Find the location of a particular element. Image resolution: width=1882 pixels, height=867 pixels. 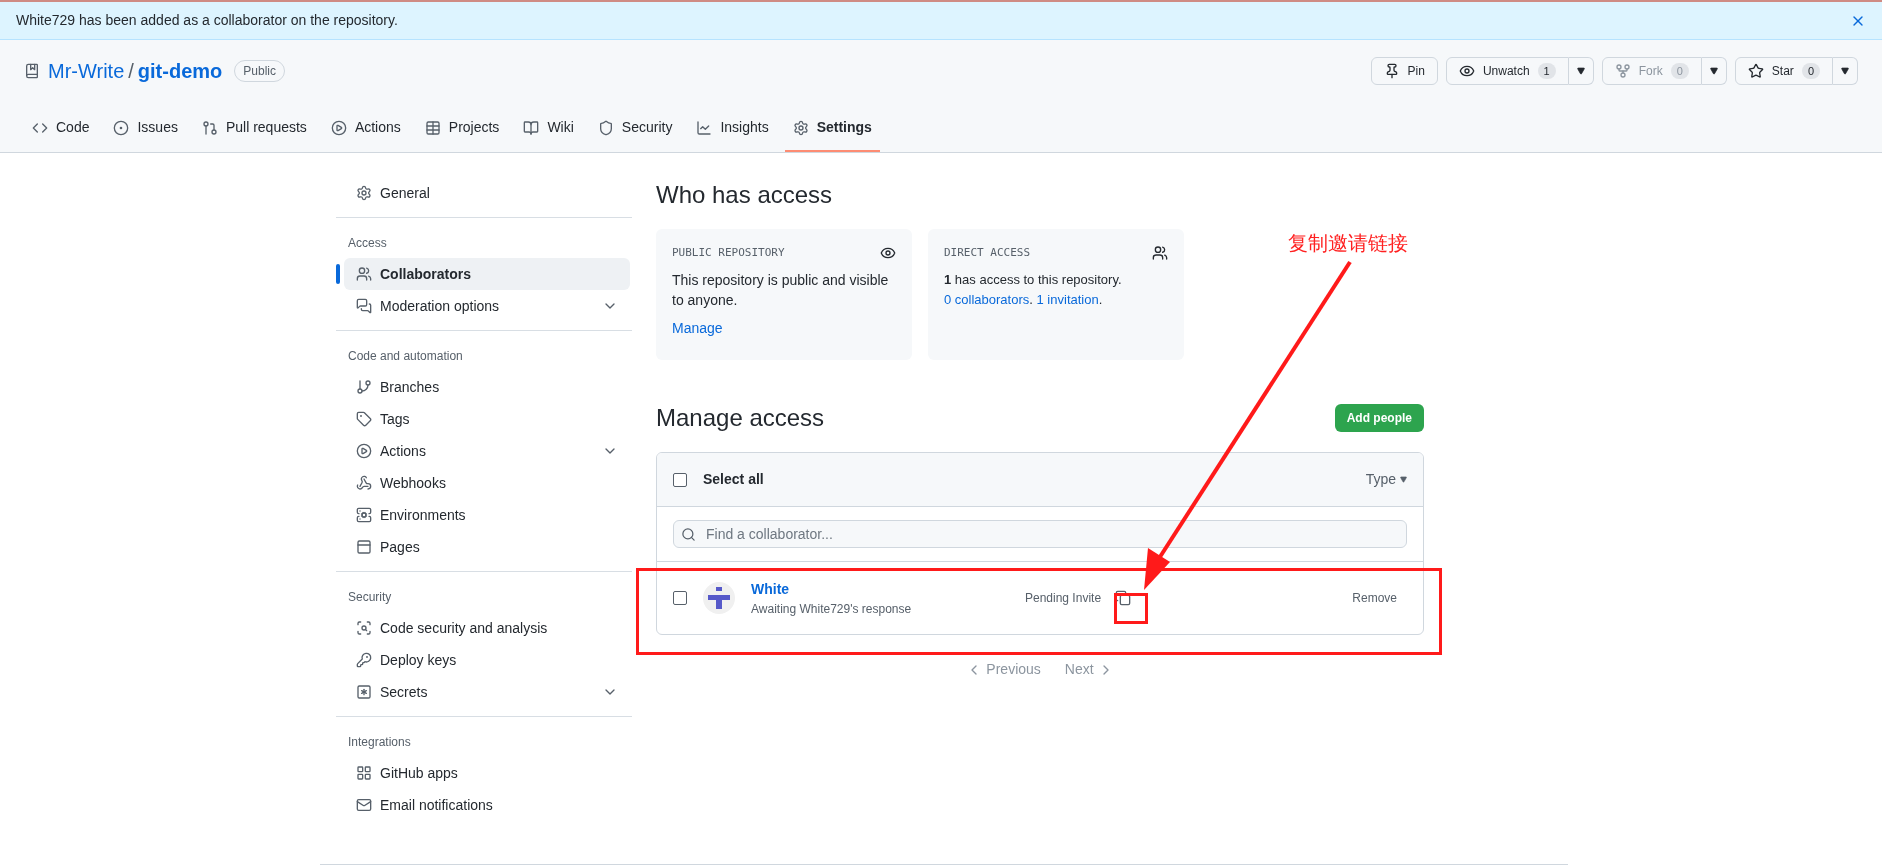

sidebar-item: GitHub apps is located at coordinates (487, 773).